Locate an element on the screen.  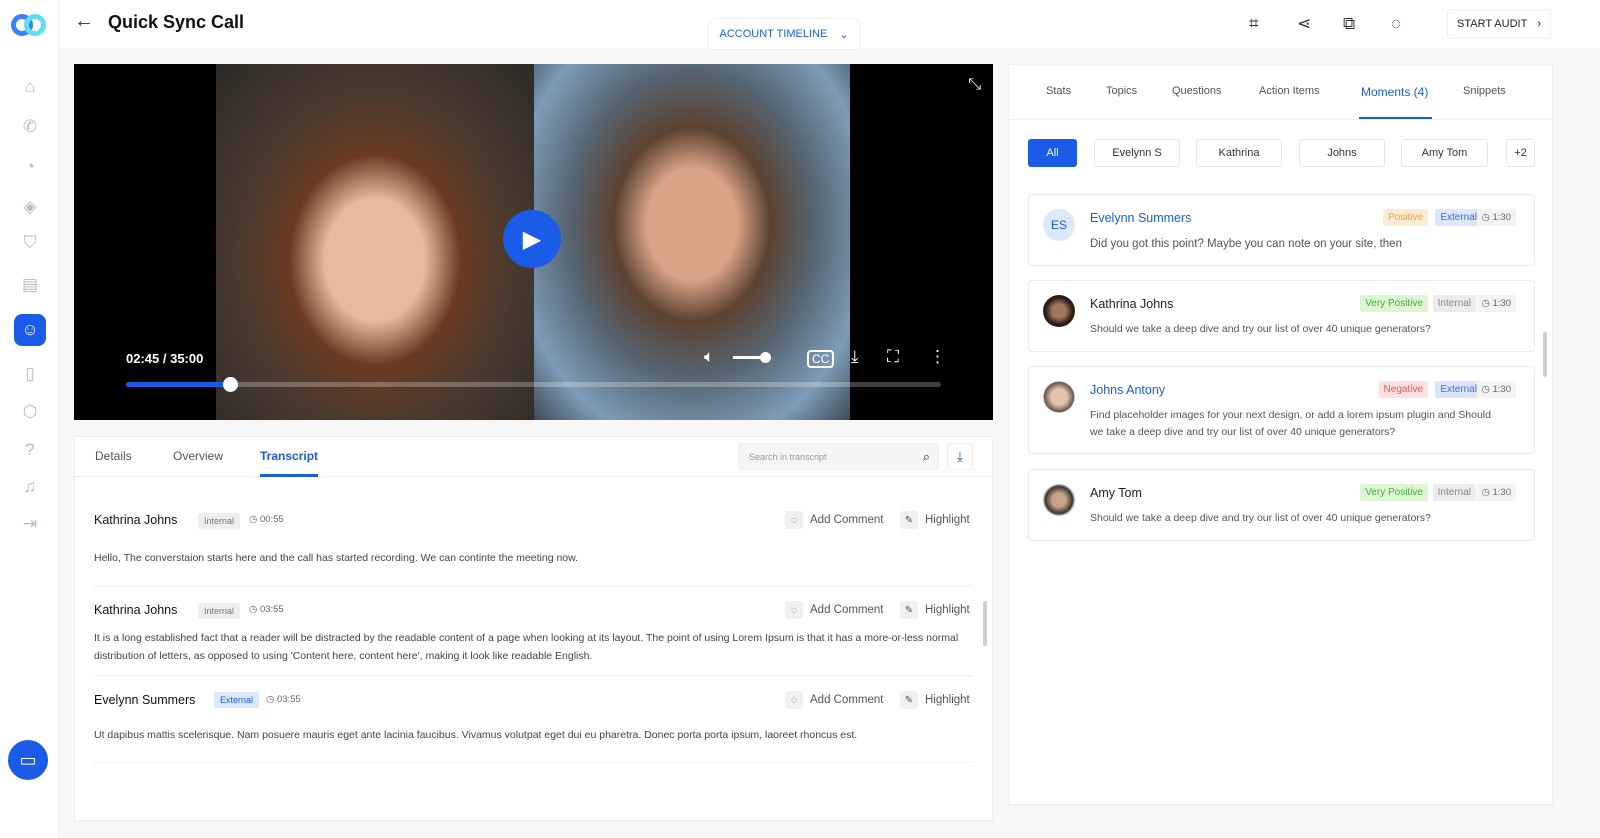
play-button: ▶ is located at coordinates (532, 239).